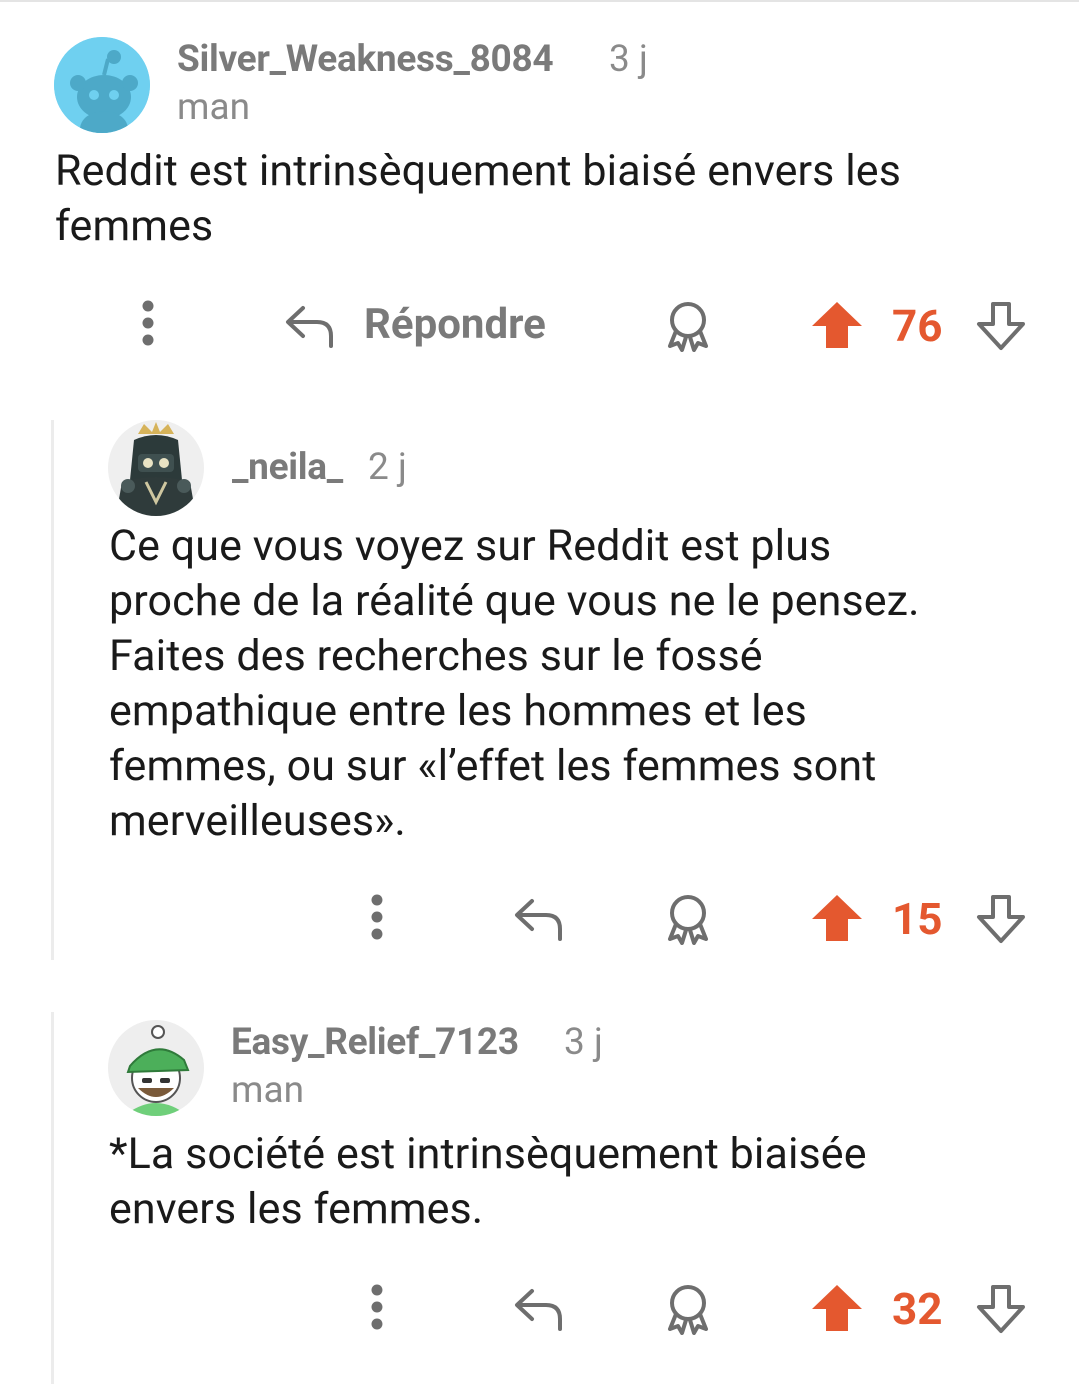 This screenshot has height=1384, width=1079. Describe the element at coordinates (917, 919) in the screenshot. I see `vote-score: 15` at that location.